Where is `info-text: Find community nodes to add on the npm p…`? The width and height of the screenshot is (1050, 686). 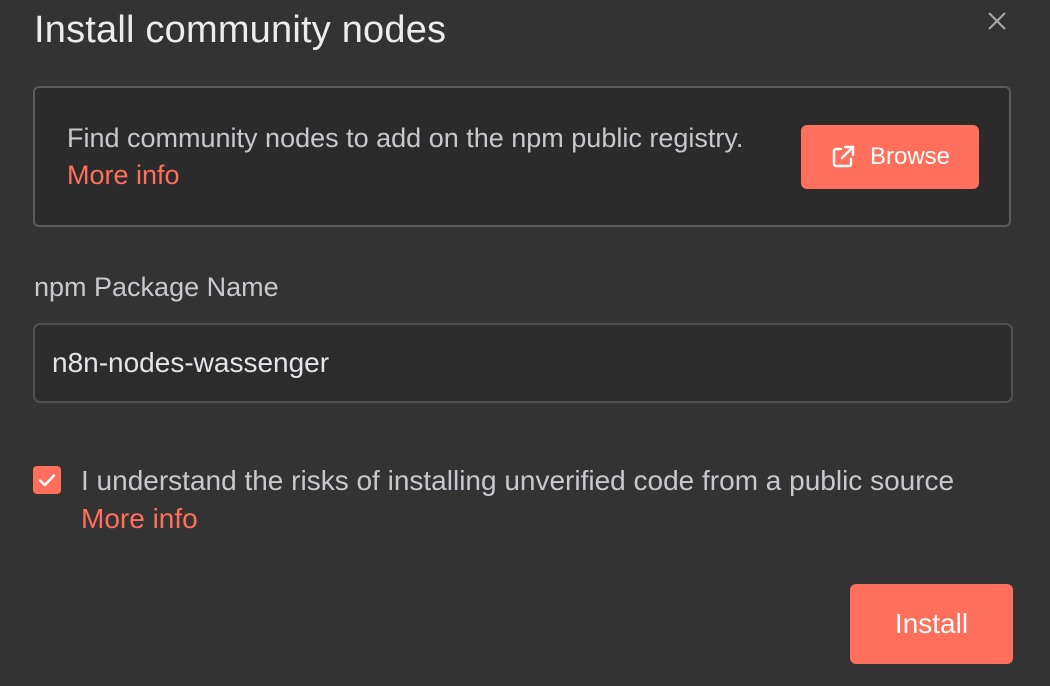
info-text: Find community nodes to add on the npm p… is located at coordinates (407, 157).